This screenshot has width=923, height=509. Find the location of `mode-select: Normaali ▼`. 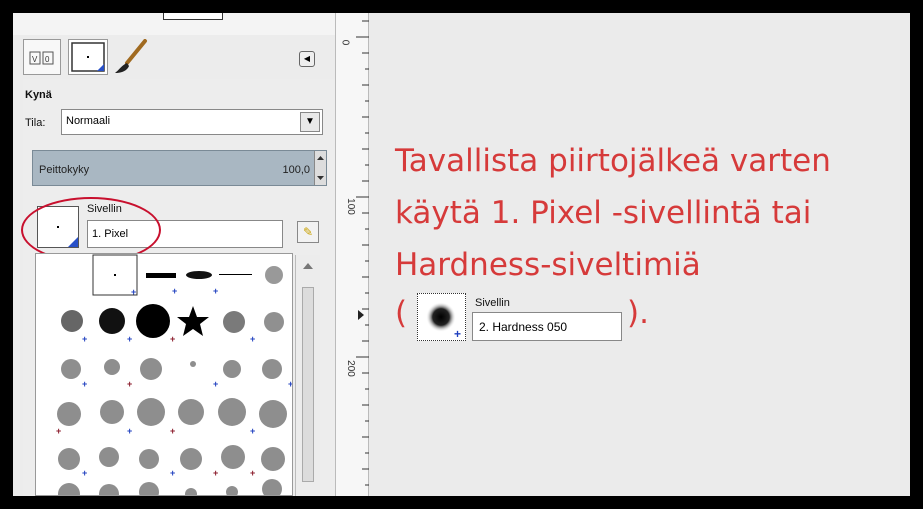

mode-select: Normaali ▼ is located at coordinates (192, 122).